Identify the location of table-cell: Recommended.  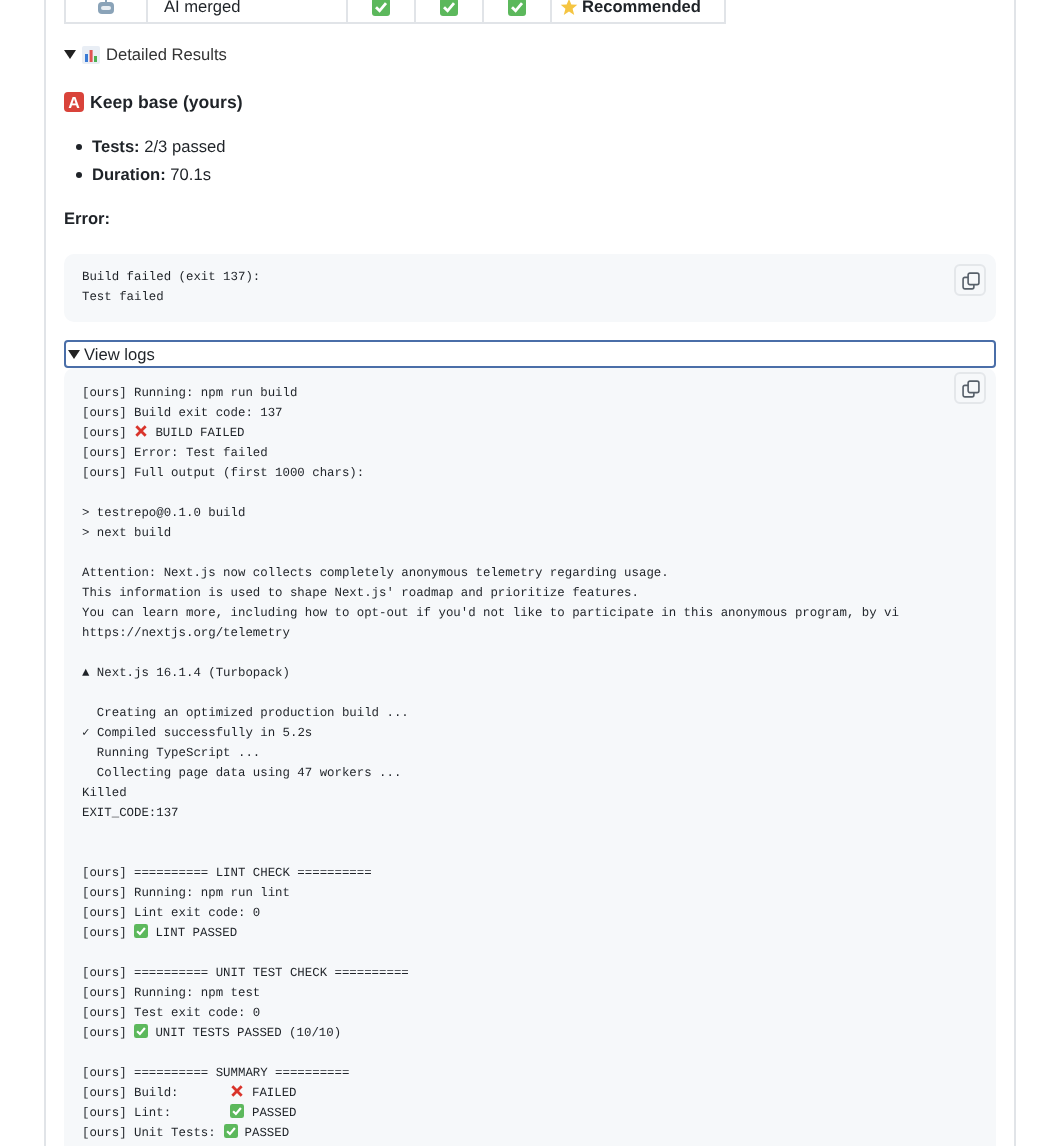
(641, 8).